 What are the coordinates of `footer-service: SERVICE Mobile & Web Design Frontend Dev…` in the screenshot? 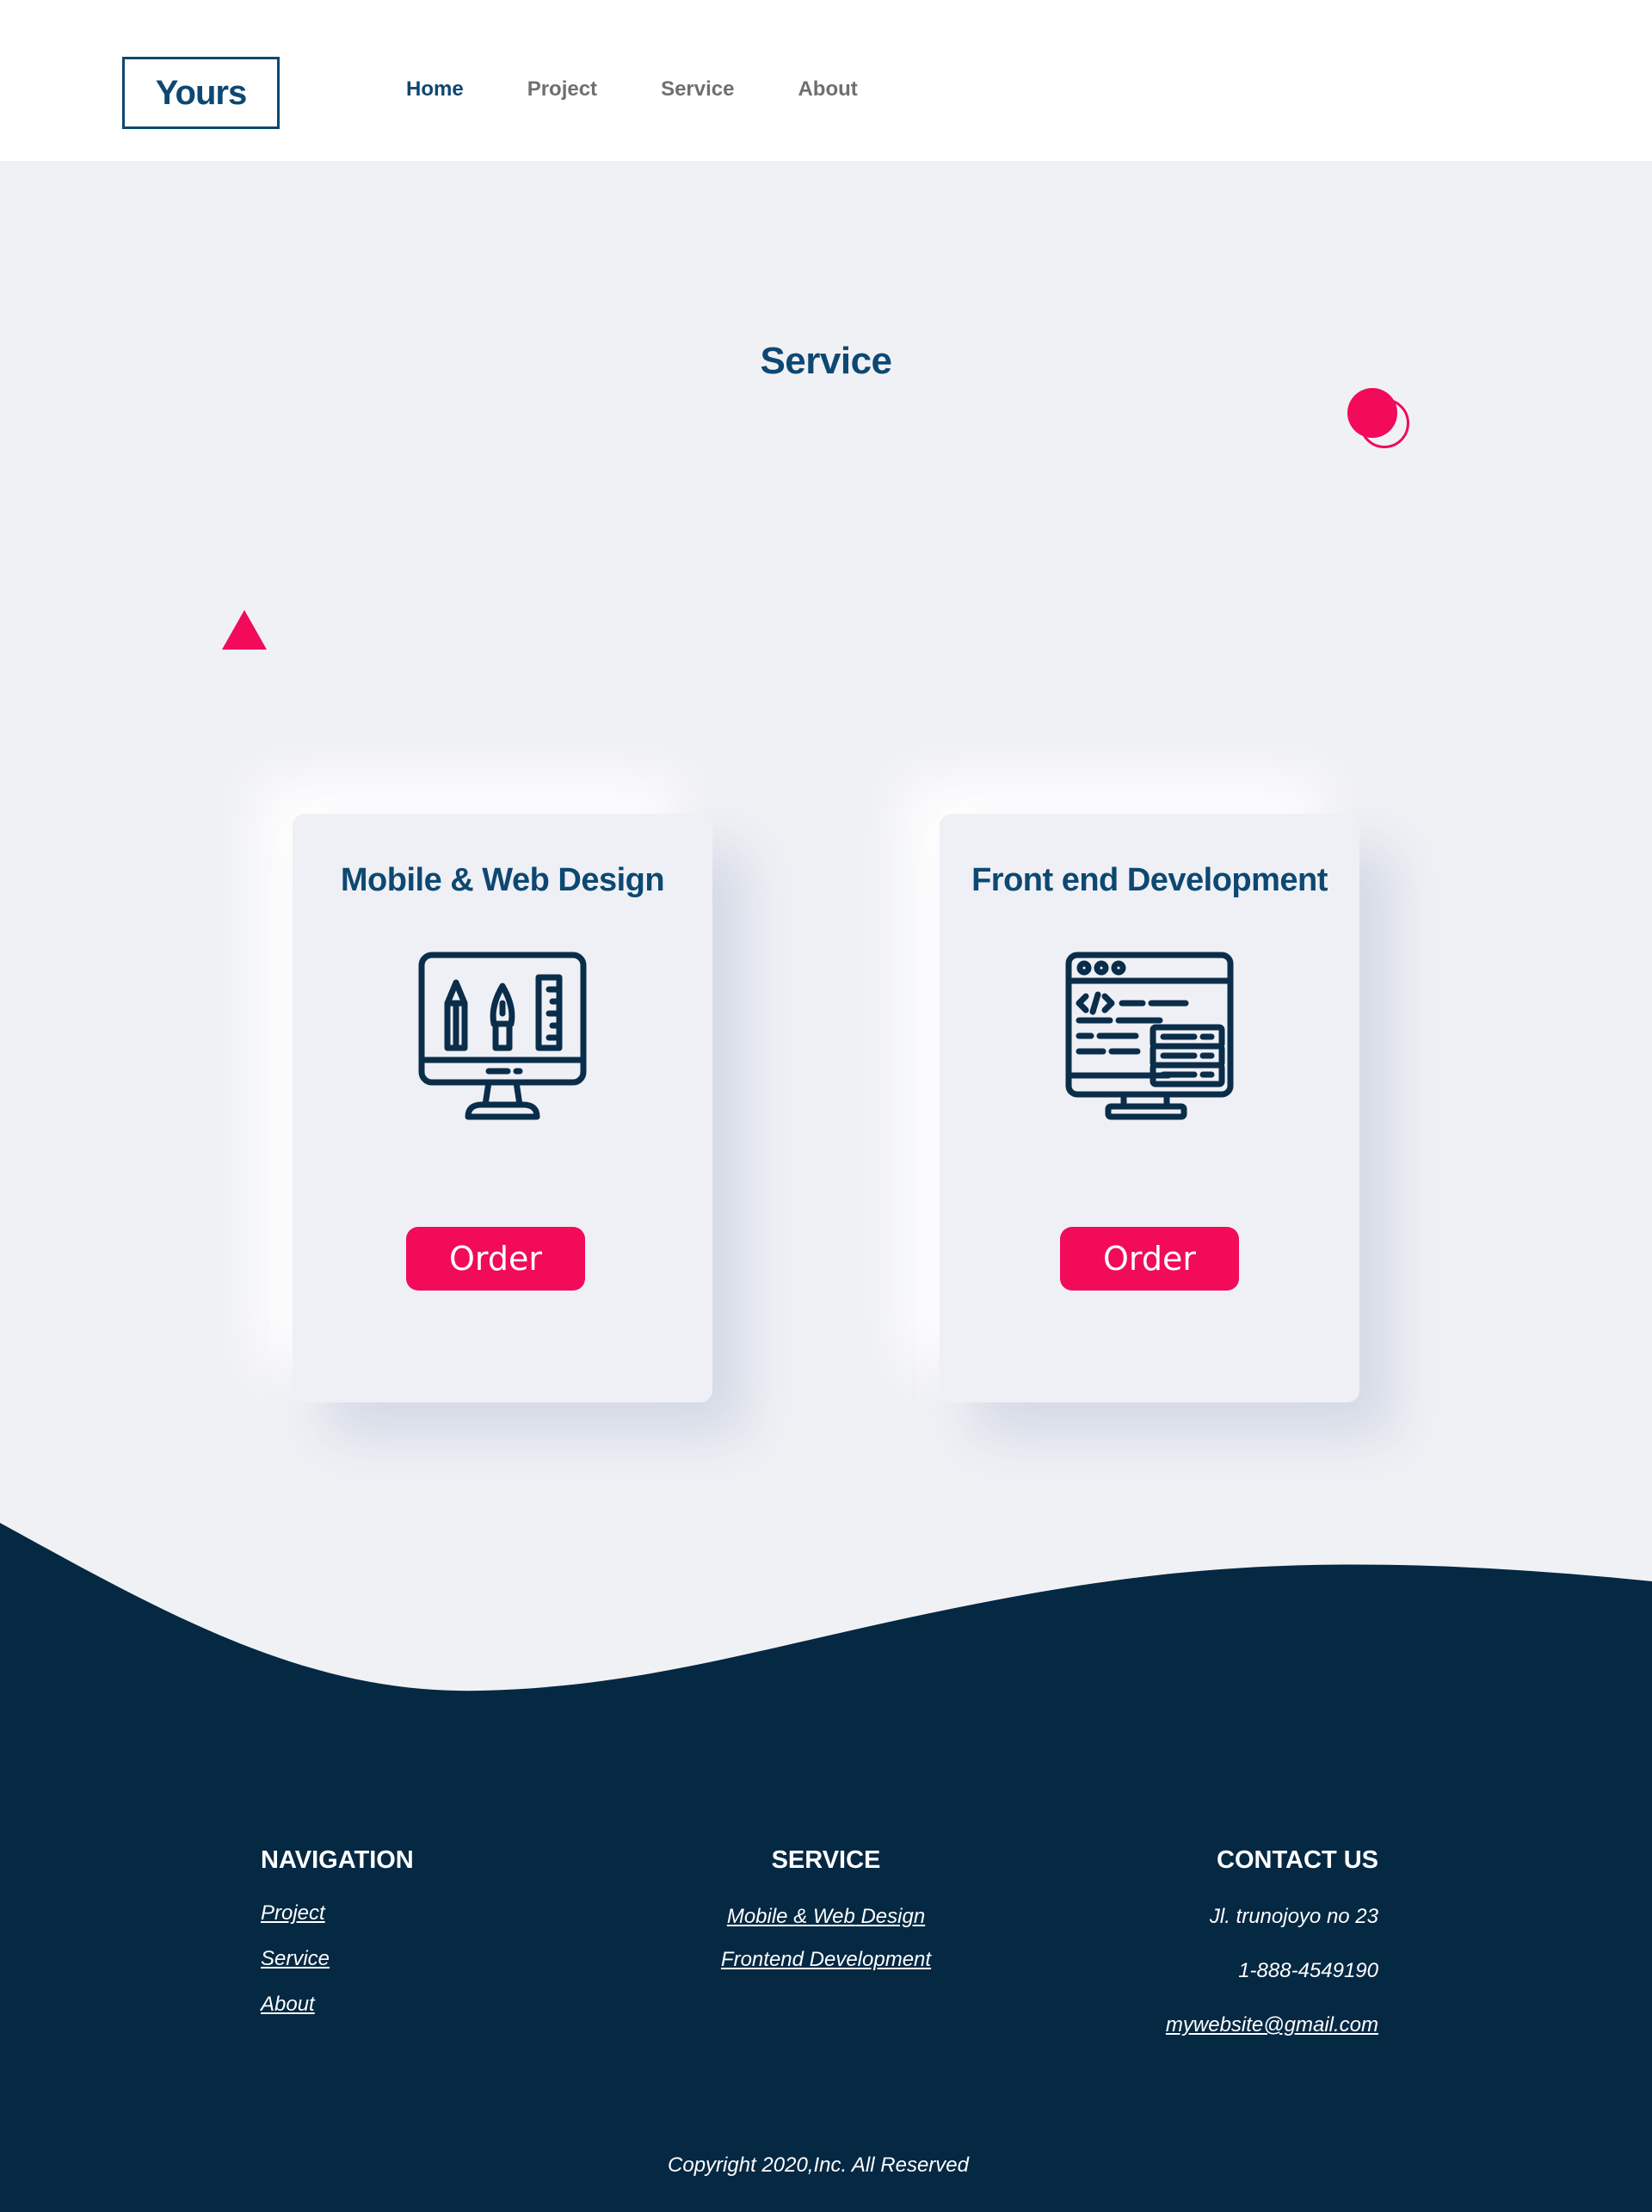 It's located at (826, 1909).